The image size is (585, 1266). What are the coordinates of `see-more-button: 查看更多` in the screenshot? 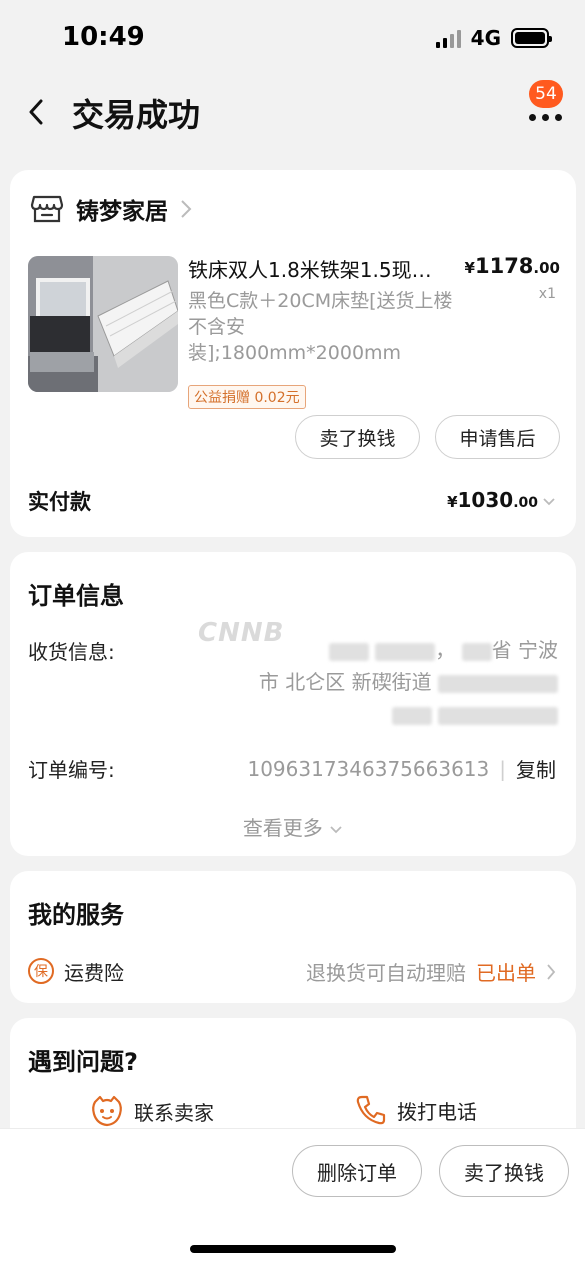 It's located at (293, 826).